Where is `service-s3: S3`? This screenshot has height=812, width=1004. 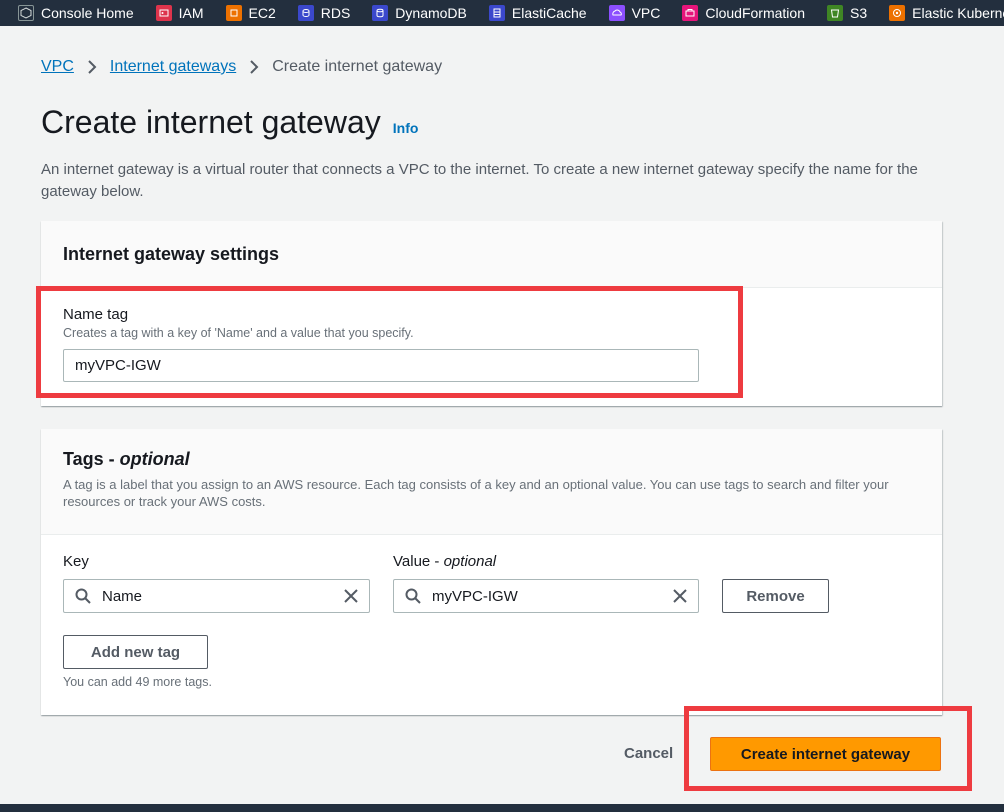
service-s3: S3 is located at coordinates (847, 13).